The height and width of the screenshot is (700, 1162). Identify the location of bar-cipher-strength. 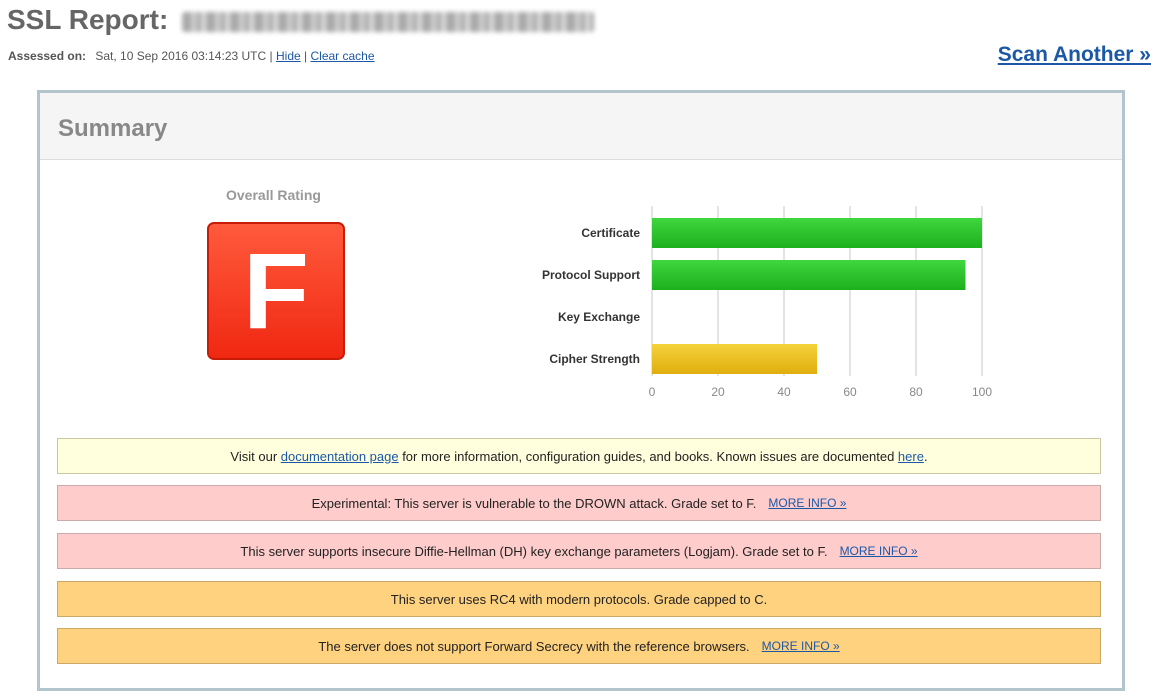
(734, 359).